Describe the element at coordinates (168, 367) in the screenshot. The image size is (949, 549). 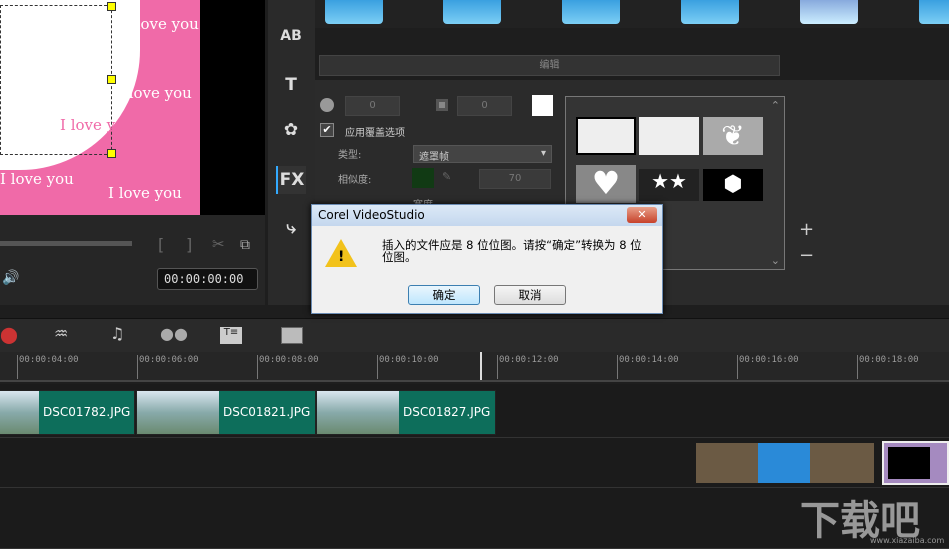
I see `ruler-tick: 00:00:06:00` at that location.